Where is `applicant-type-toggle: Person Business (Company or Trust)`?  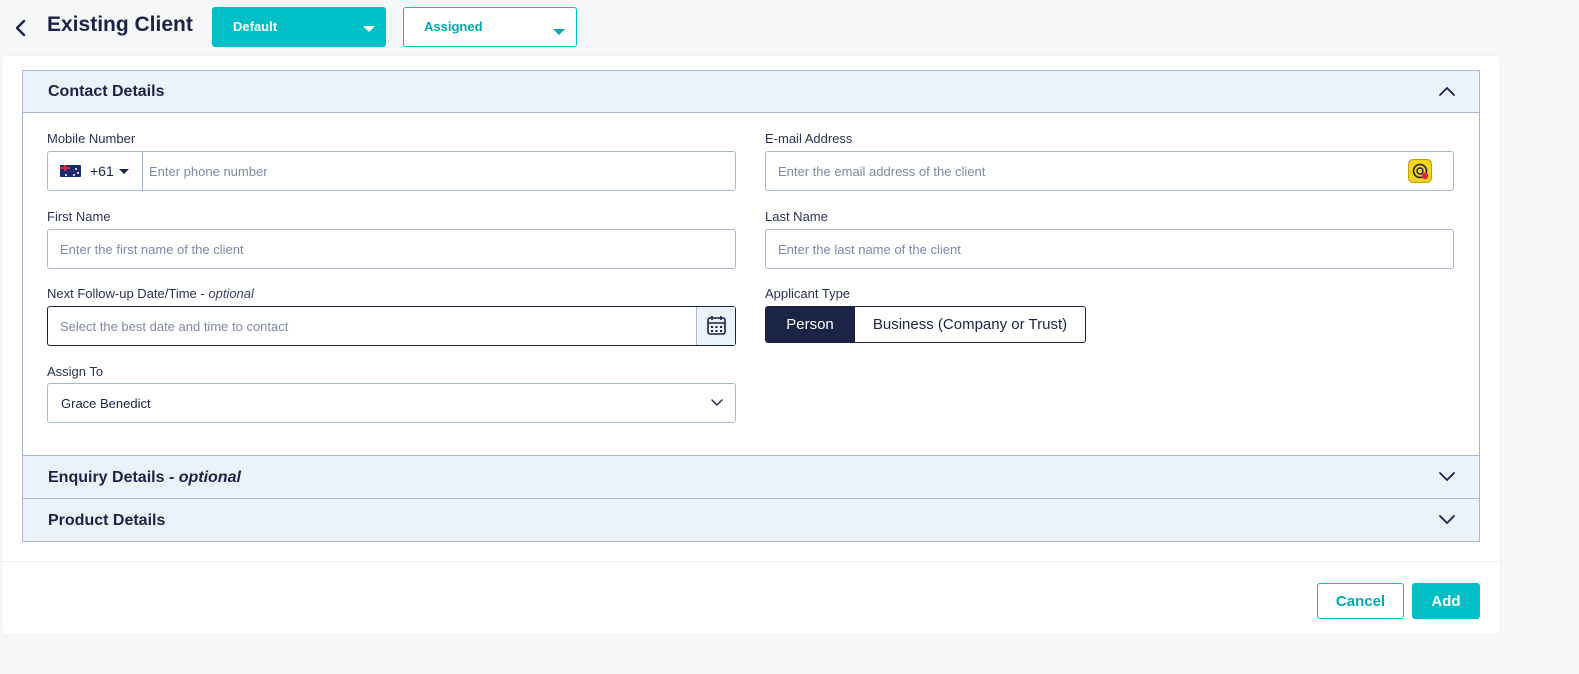 applicant-type-toggle: Person Business (Company or Trust) is located at coordinates (925, 324).